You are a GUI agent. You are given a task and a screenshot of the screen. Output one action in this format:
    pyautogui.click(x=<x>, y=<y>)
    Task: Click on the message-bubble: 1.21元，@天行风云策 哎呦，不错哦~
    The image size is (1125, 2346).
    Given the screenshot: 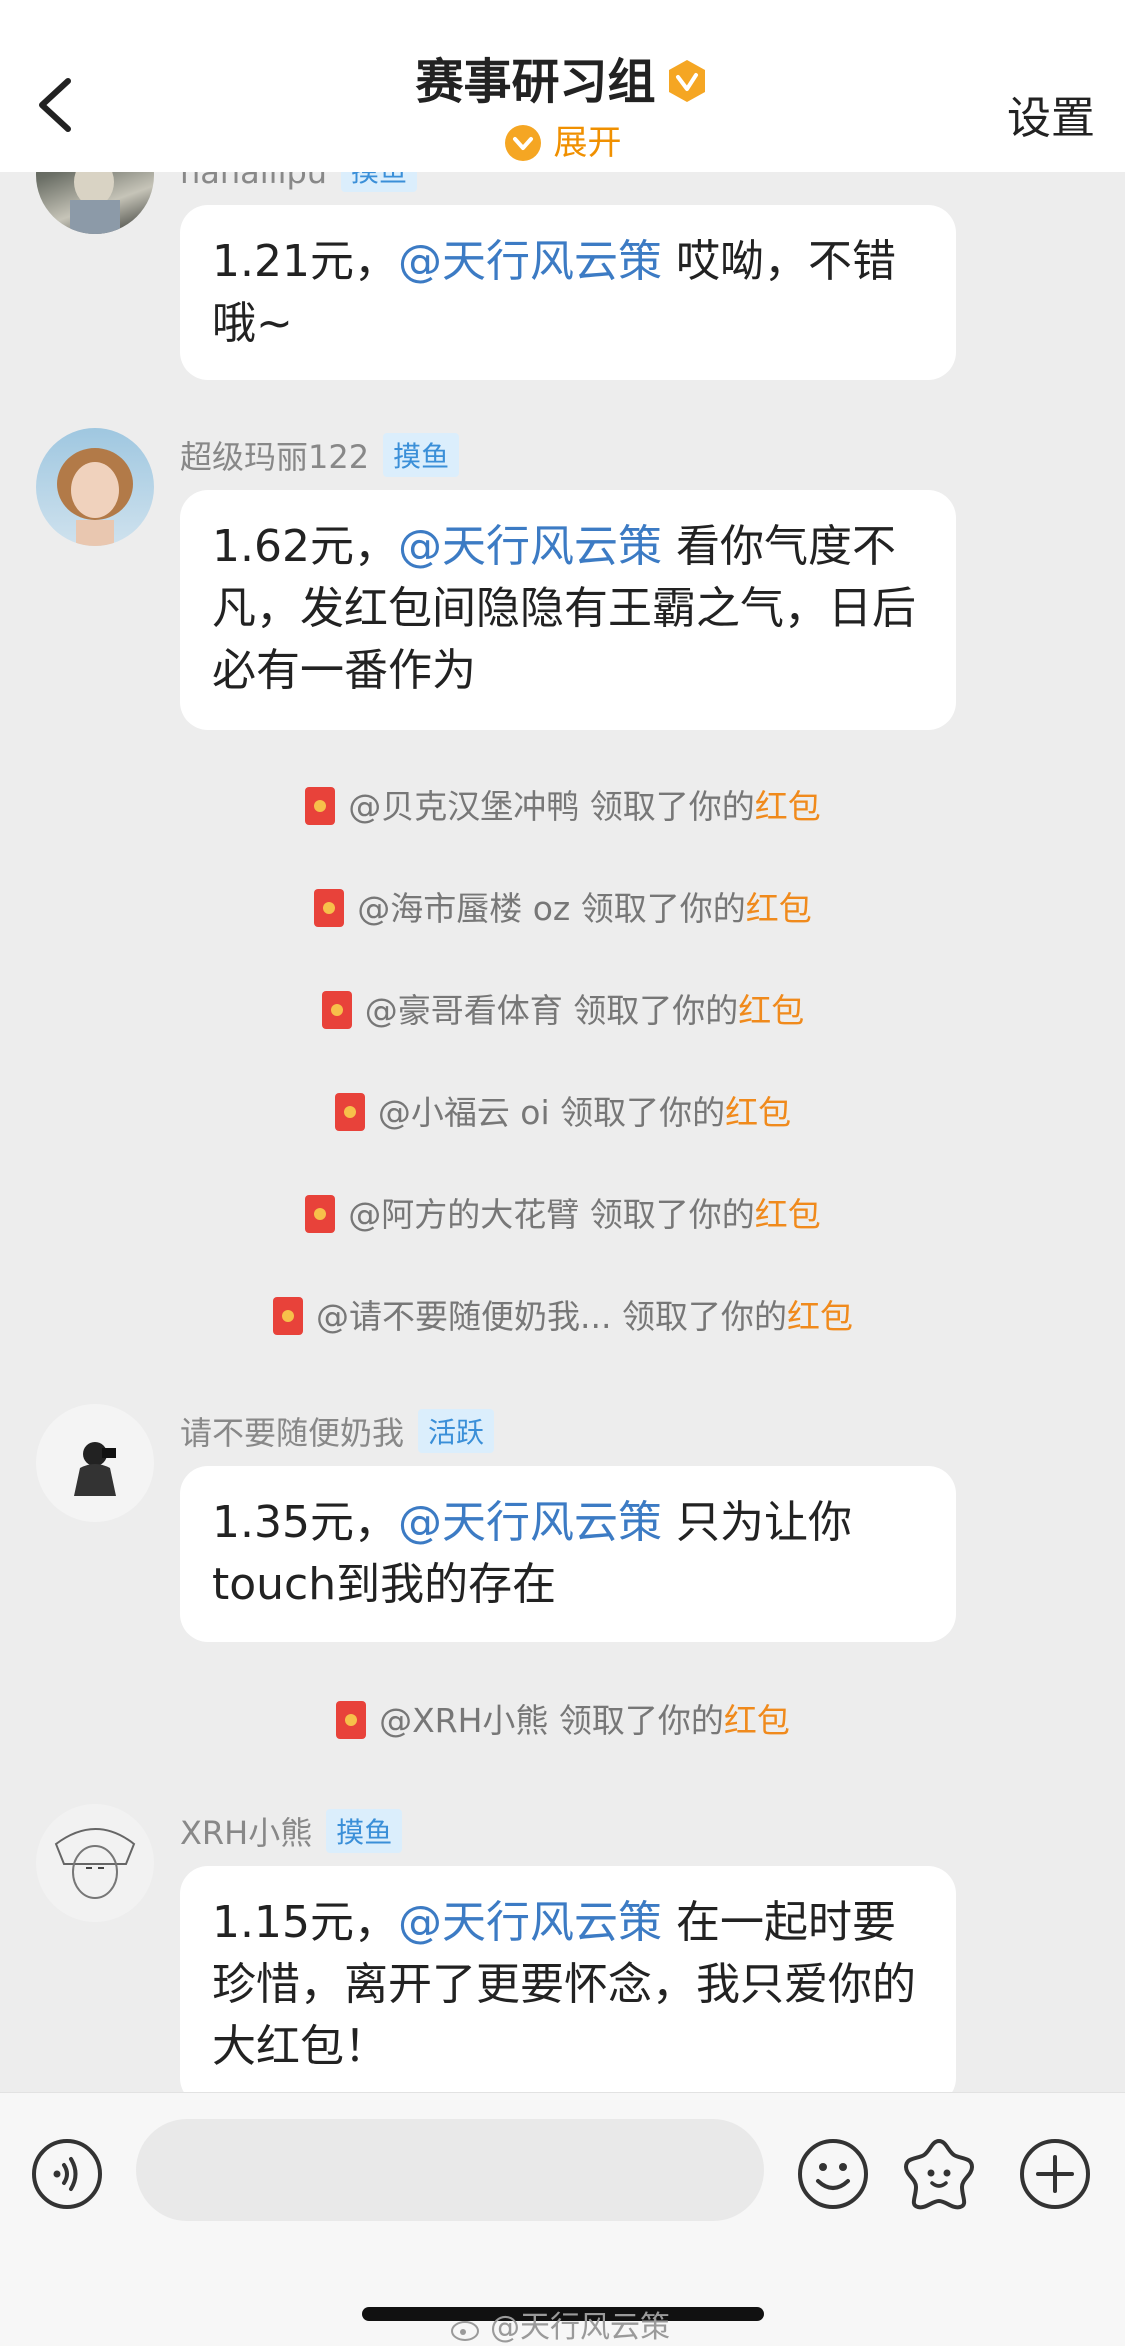 What is the action you would take?
    pyautogui.click(x=568, y=292)
    